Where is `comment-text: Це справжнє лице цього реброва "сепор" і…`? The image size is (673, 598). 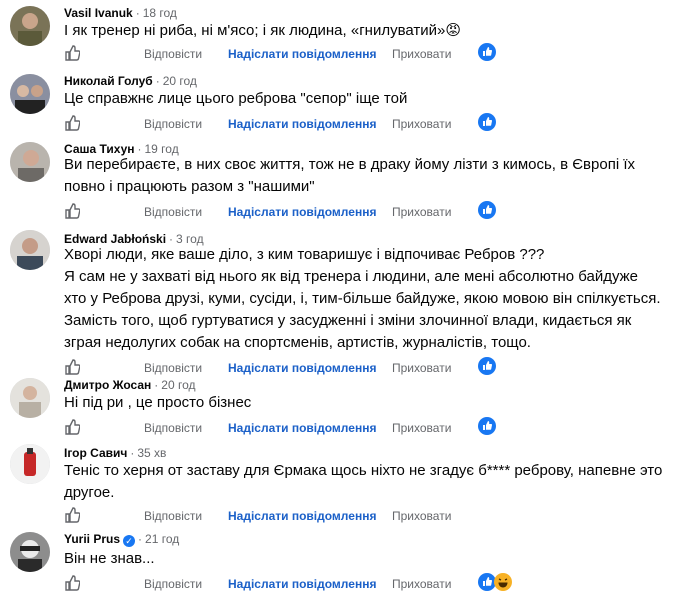
comment-text: Це справжнє лице цього реброва "сепор" і… is located at coordinates (364, 99).